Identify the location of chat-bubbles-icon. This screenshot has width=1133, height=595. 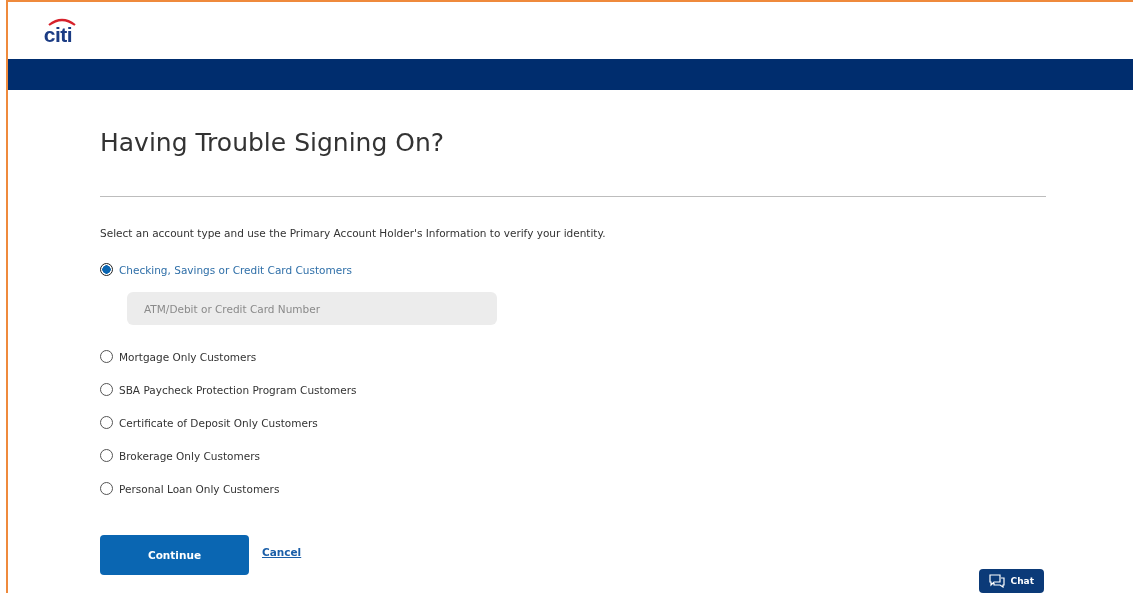
(996, 581).